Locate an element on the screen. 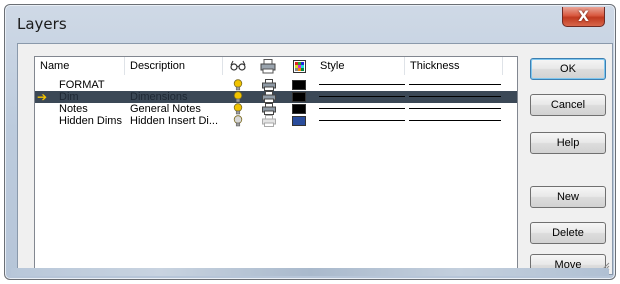 This screenshot has width=620, height=284. dialog-title: Layers is located at coordinates (42, 24).